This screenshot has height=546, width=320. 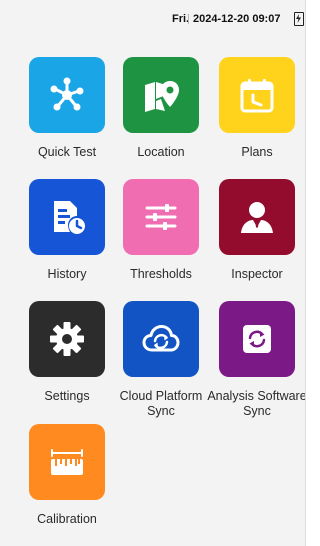 What do you see at coordinates (161, 403) in the screenshot?
I see `app-label-cloud-platform-sync: Cloud Platform Sync` at bounding box center [161, 403].